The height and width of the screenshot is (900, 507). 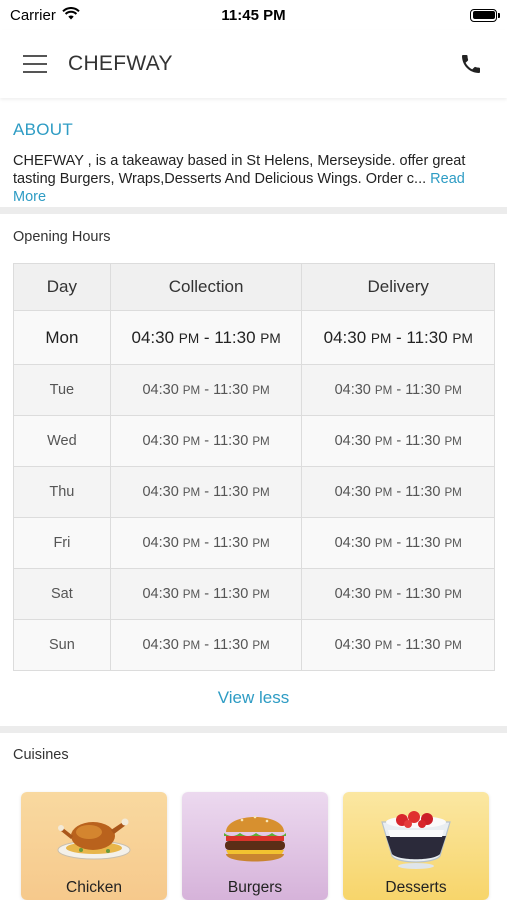 I want to click on header-delivery: Delivery, so click(x=398, y=287).